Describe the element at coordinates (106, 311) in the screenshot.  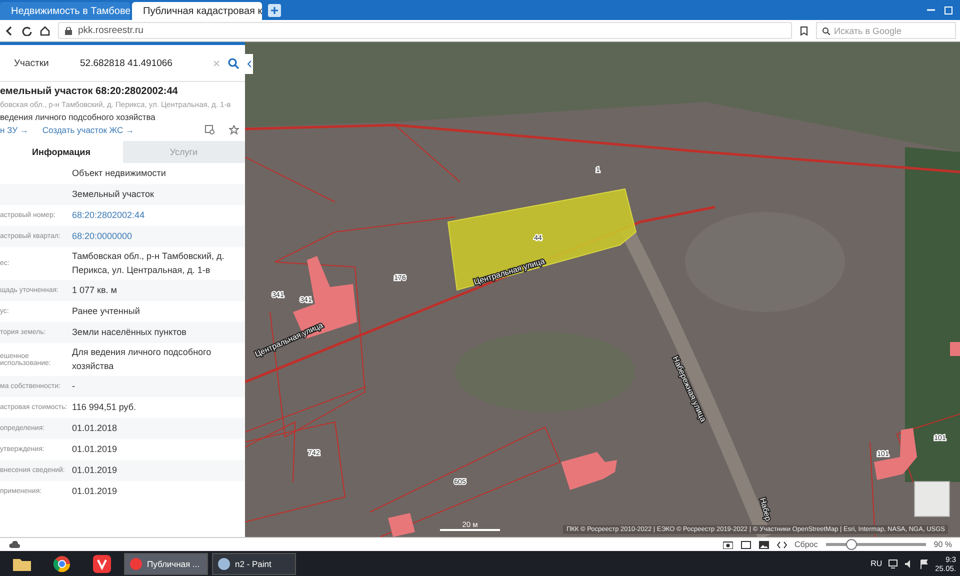
I see `field-value: Ранее учтенный` at that location.